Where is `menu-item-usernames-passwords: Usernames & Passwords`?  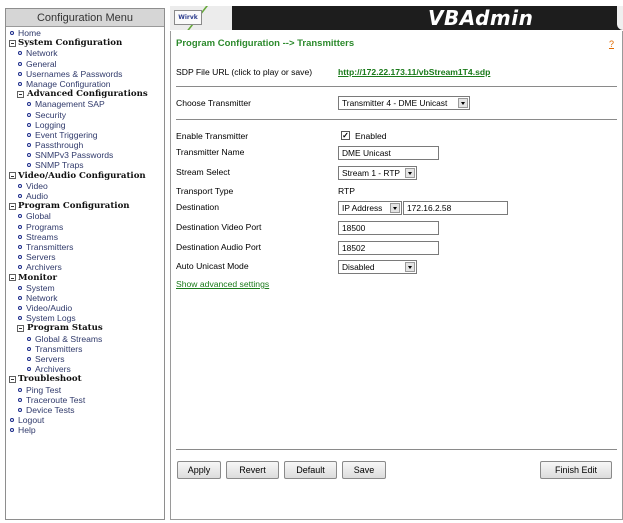
menu-item-usernames-passwords: Usernames & Passwords is located at coordinates (85, 74).